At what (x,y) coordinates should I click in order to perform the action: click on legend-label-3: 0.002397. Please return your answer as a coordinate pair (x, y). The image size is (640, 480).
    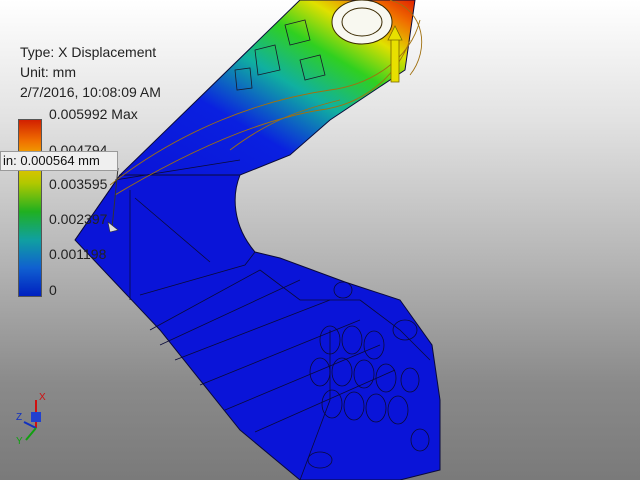
    Looking at the image, I should click on (78, 219).